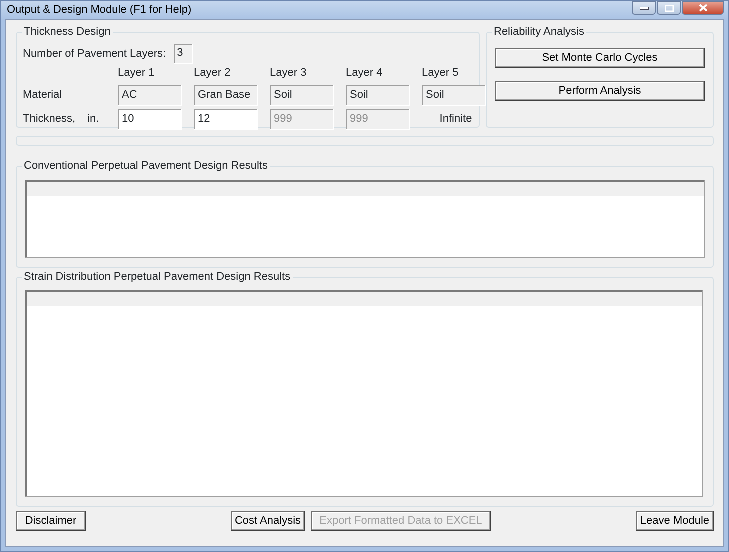 The width and height of the screenshot is (729, 552). I want to click on maximize-icon, so click(669, 8).